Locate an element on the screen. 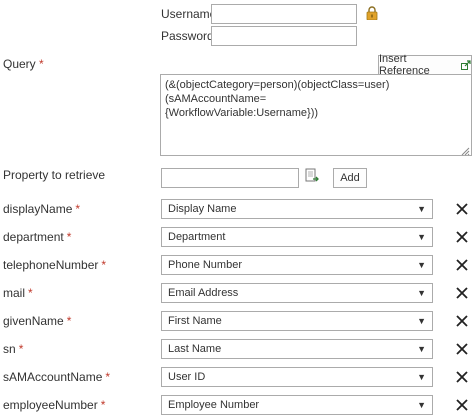 The width and height of the screenshot is (474, 416). mapping-select-value: Display Name is located at coordinates (202, 209).